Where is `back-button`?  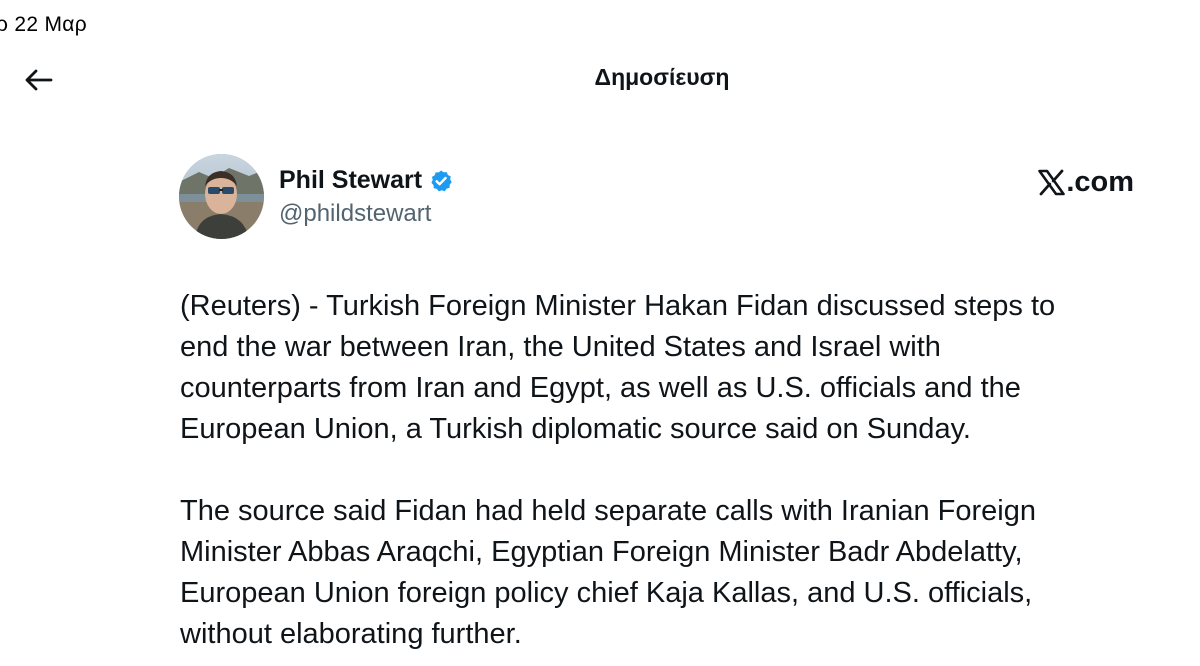 back-button is located at coordinates (38, 80).